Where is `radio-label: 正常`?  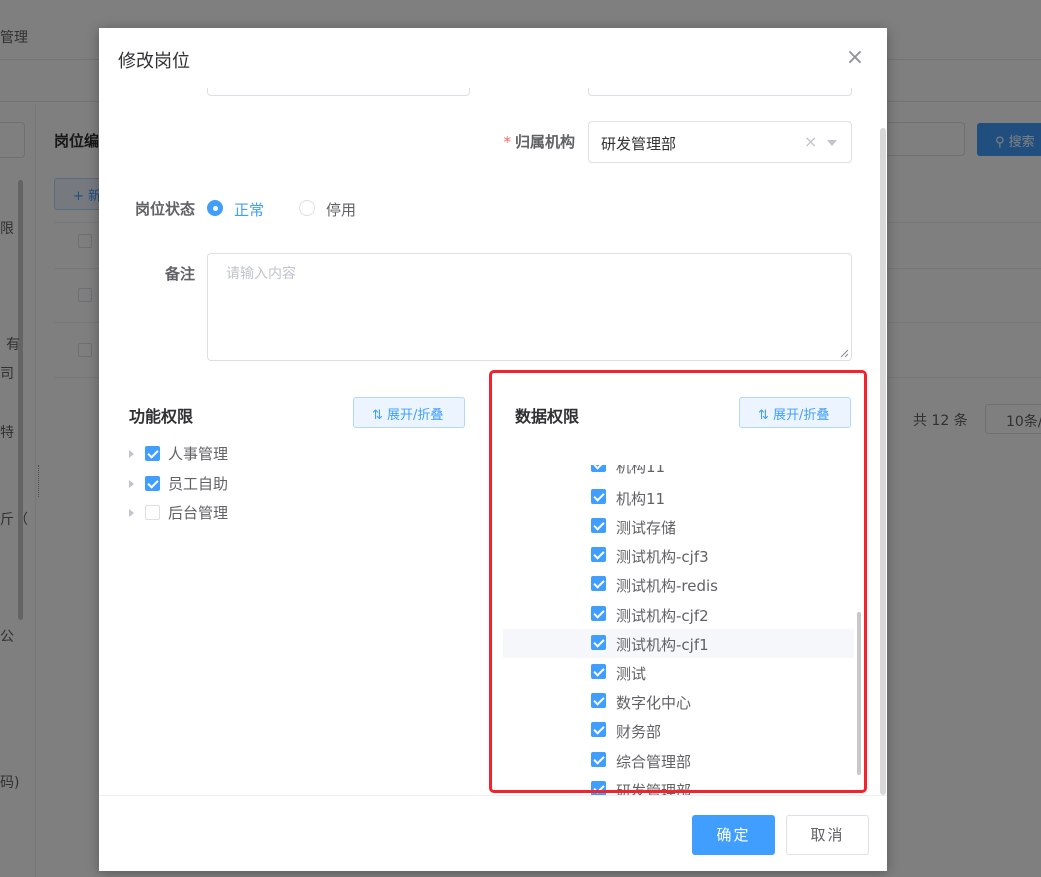
radio-label: 正常 is located at coordinates (249, 210).